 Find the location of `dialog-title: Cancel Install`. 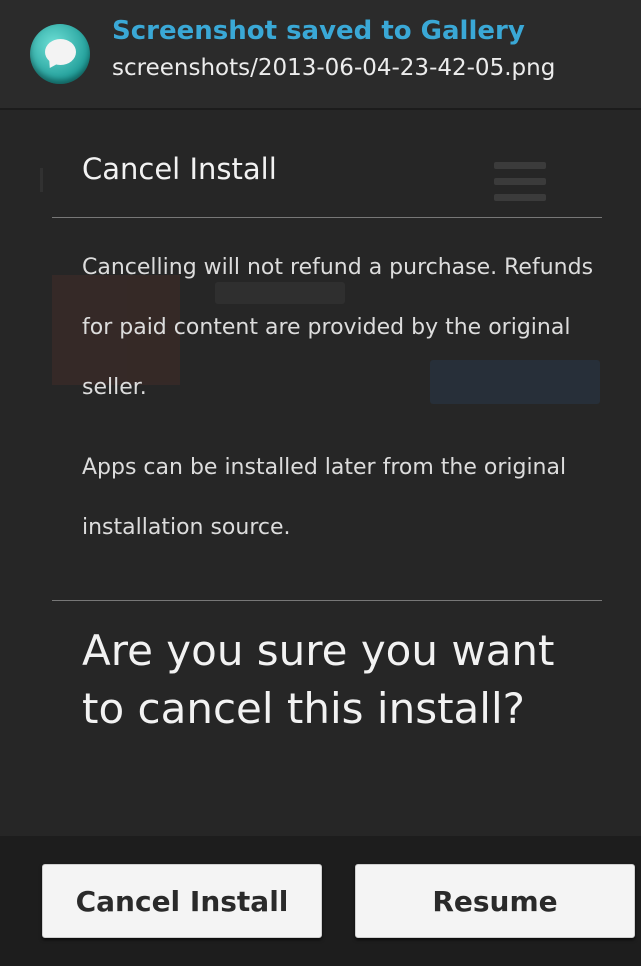

dialog-title: Cancel Install is located at coordinates (179, 169).